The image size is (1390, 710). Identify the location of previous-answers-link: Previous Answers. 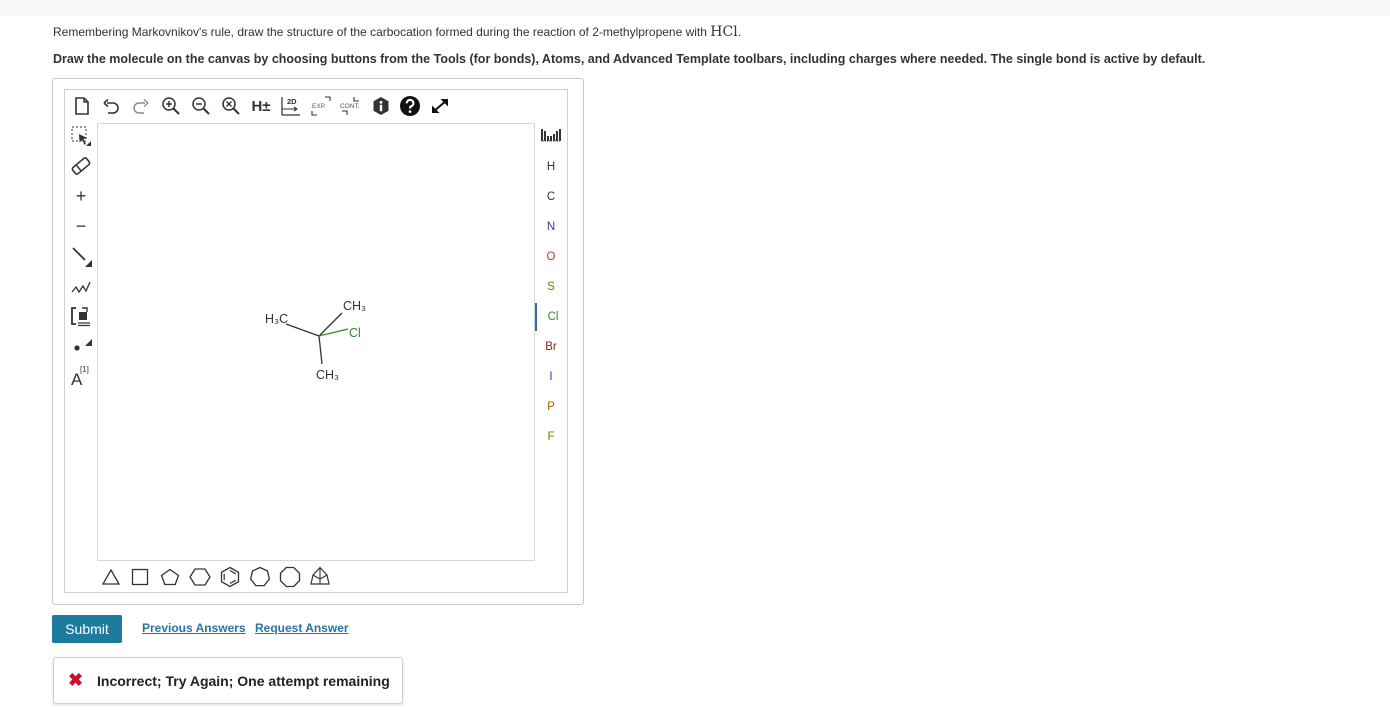
(194, 628).